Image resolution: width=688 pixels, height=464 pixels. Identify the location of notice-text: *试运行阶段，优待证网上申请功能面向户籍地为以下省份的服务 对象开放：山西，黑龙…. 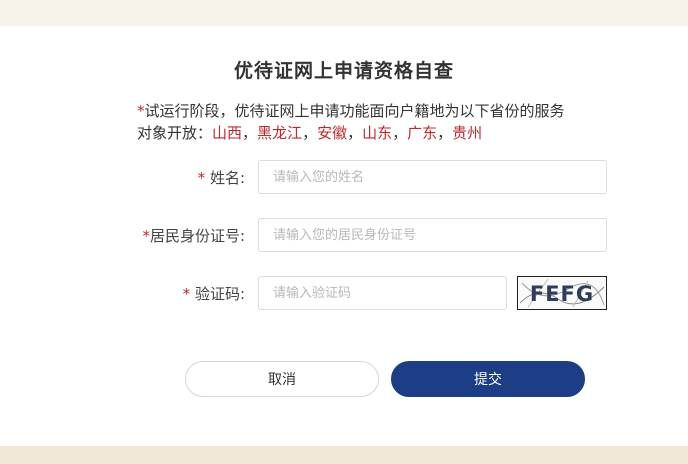
(377, 122).